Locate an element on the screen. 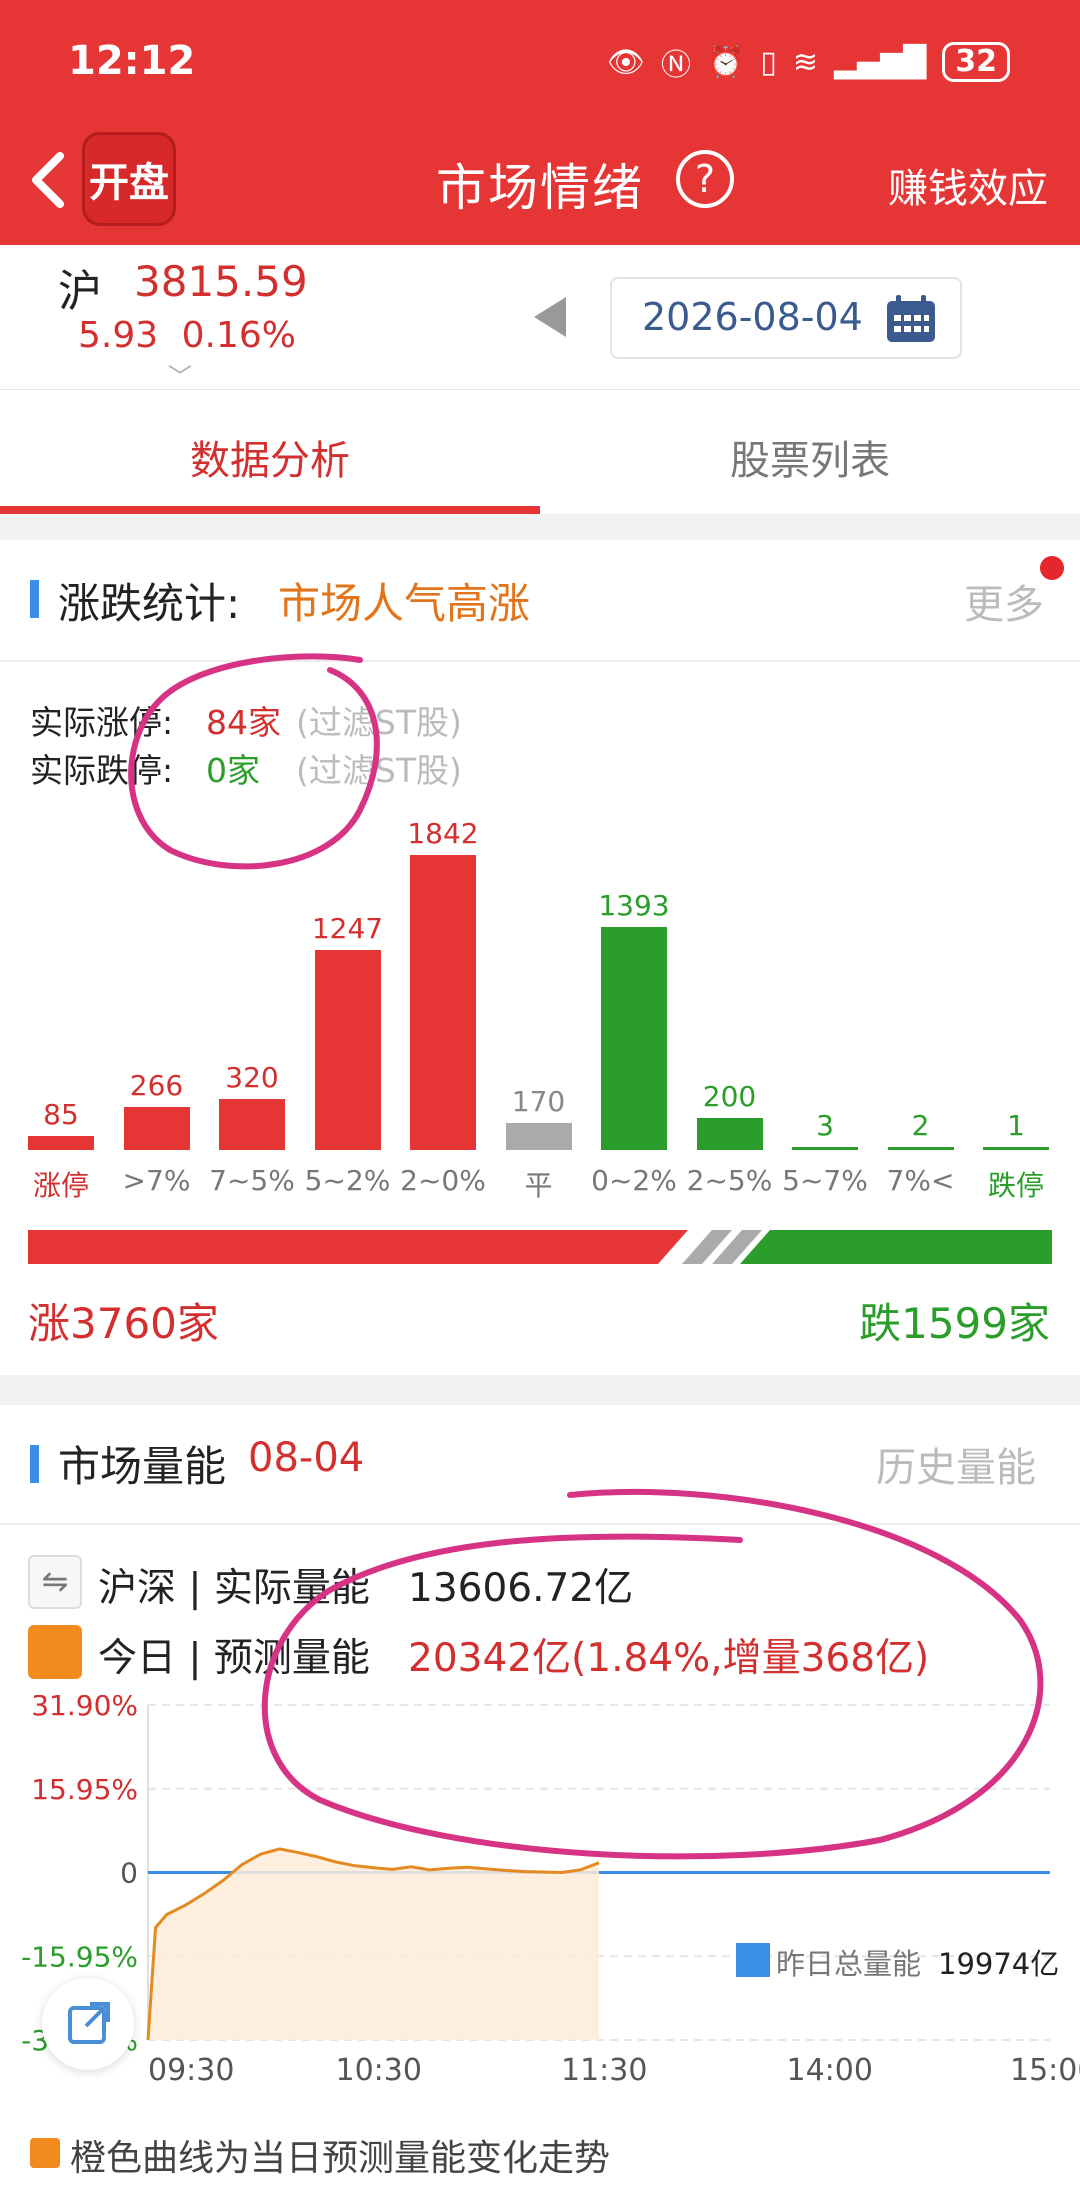  prev-date-arrow-icon is located at coordinates (550, 317).